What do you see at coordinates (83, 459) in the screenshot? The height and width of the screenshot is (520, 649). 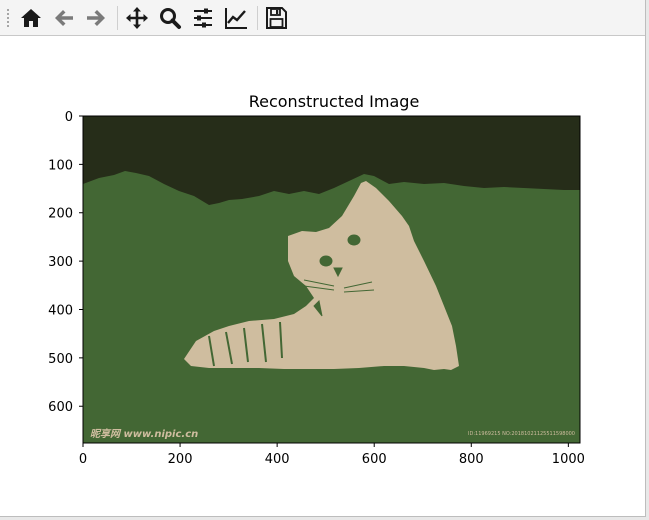 I see `x-tick-label: 0` at bounding box center [83, 459].